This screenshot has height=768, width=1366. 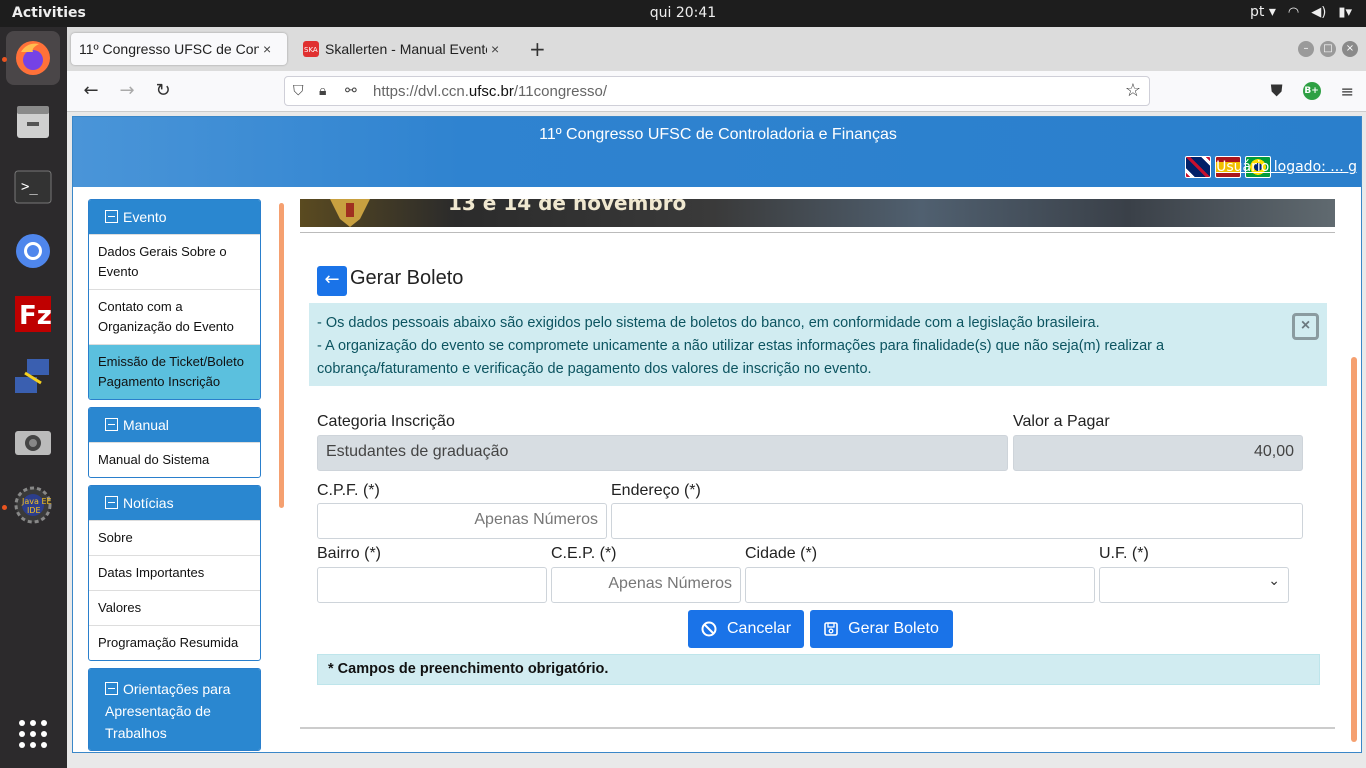 What do you see at coordinates (406, 49) in the screenshot?
I see `tab-title: Skallerten - Manual Eventos` at bounding box center [406, 49].